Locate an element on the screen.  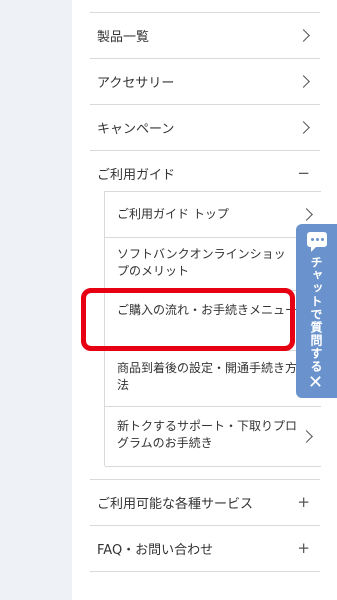
submenu-item-merits: ソフトバンクオンラインショップのメリット is located at coordinates (213, 263).